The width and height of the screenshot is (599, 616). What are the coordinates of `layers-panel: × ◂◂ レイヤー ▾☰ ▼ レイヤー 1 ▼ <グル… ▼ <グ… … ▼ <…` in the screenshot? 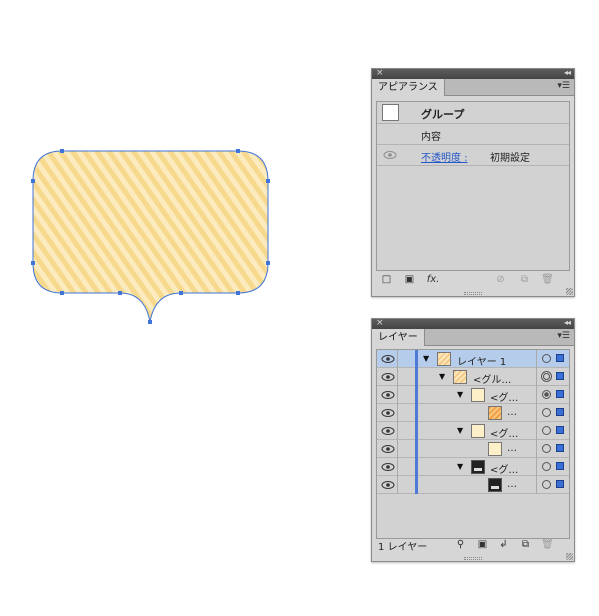 It's located at (473, 440).